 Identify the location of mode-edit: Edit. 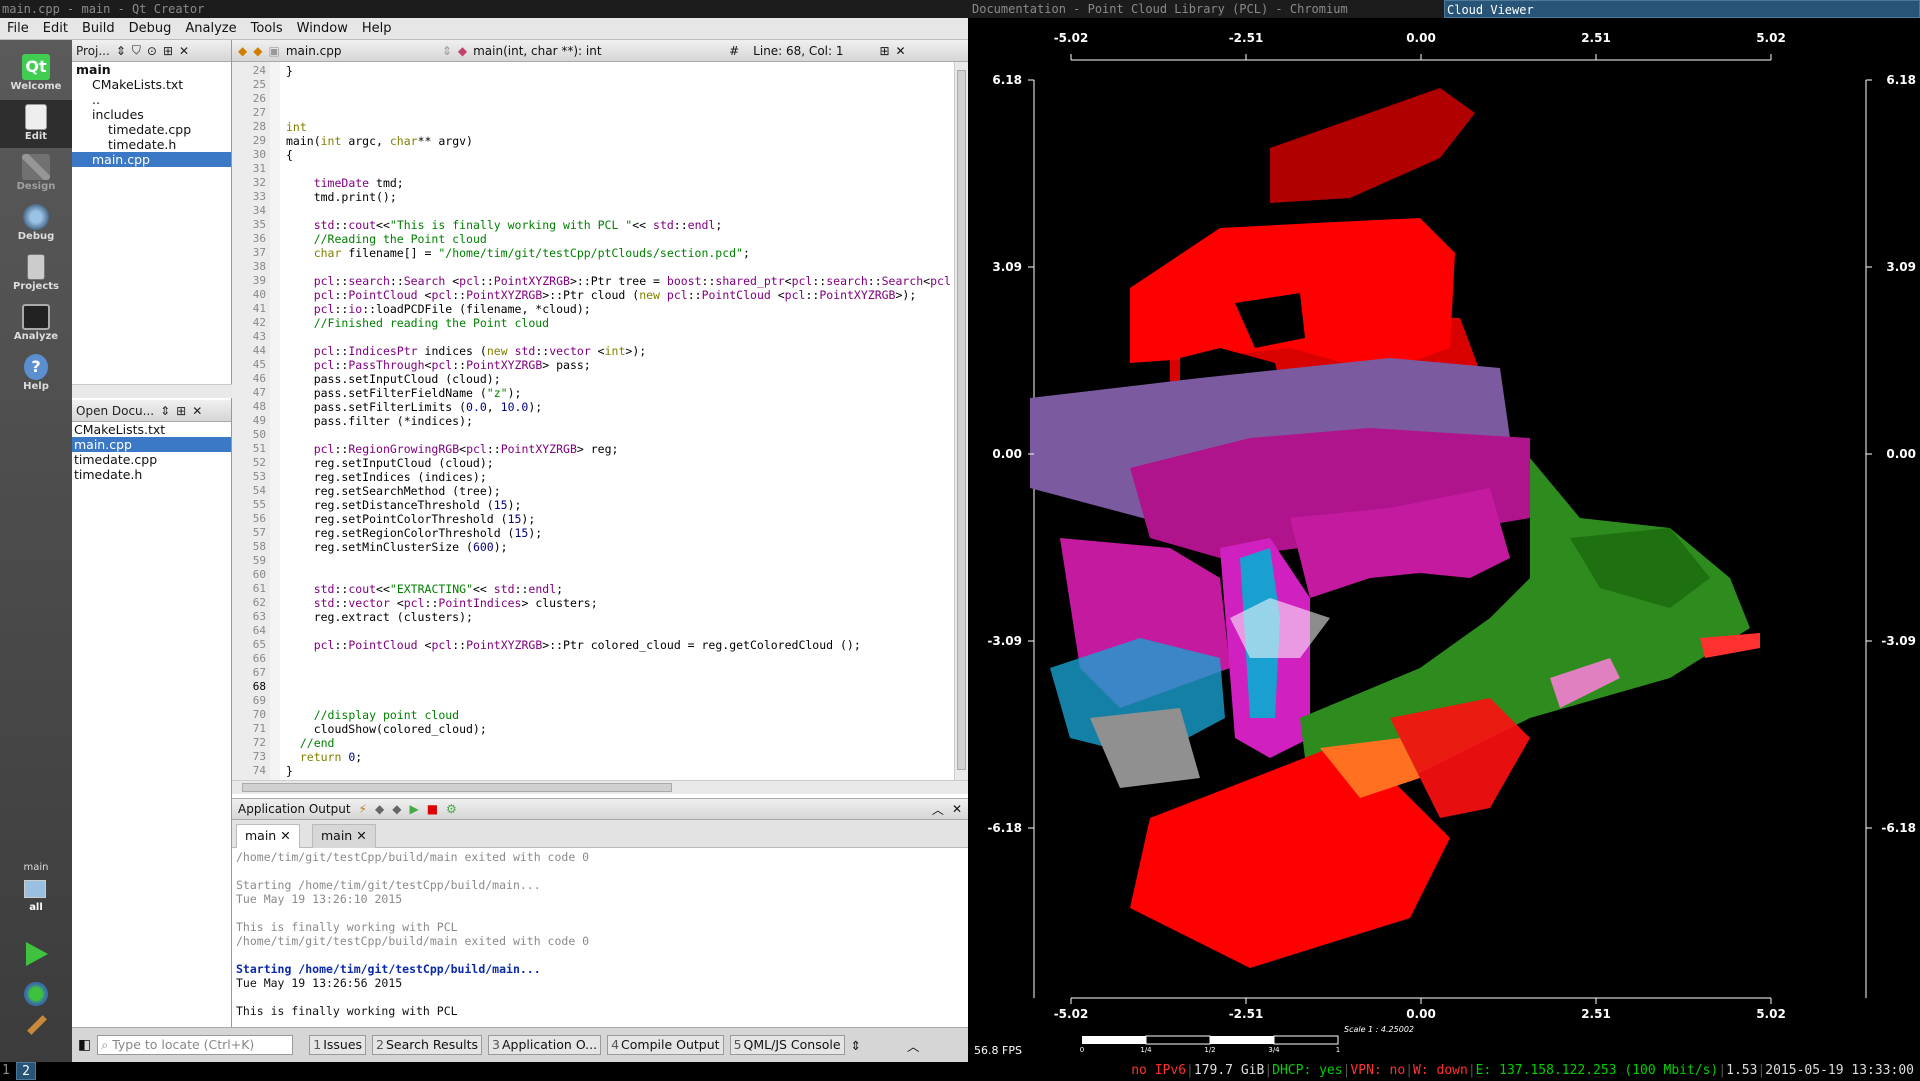
(36, 124).